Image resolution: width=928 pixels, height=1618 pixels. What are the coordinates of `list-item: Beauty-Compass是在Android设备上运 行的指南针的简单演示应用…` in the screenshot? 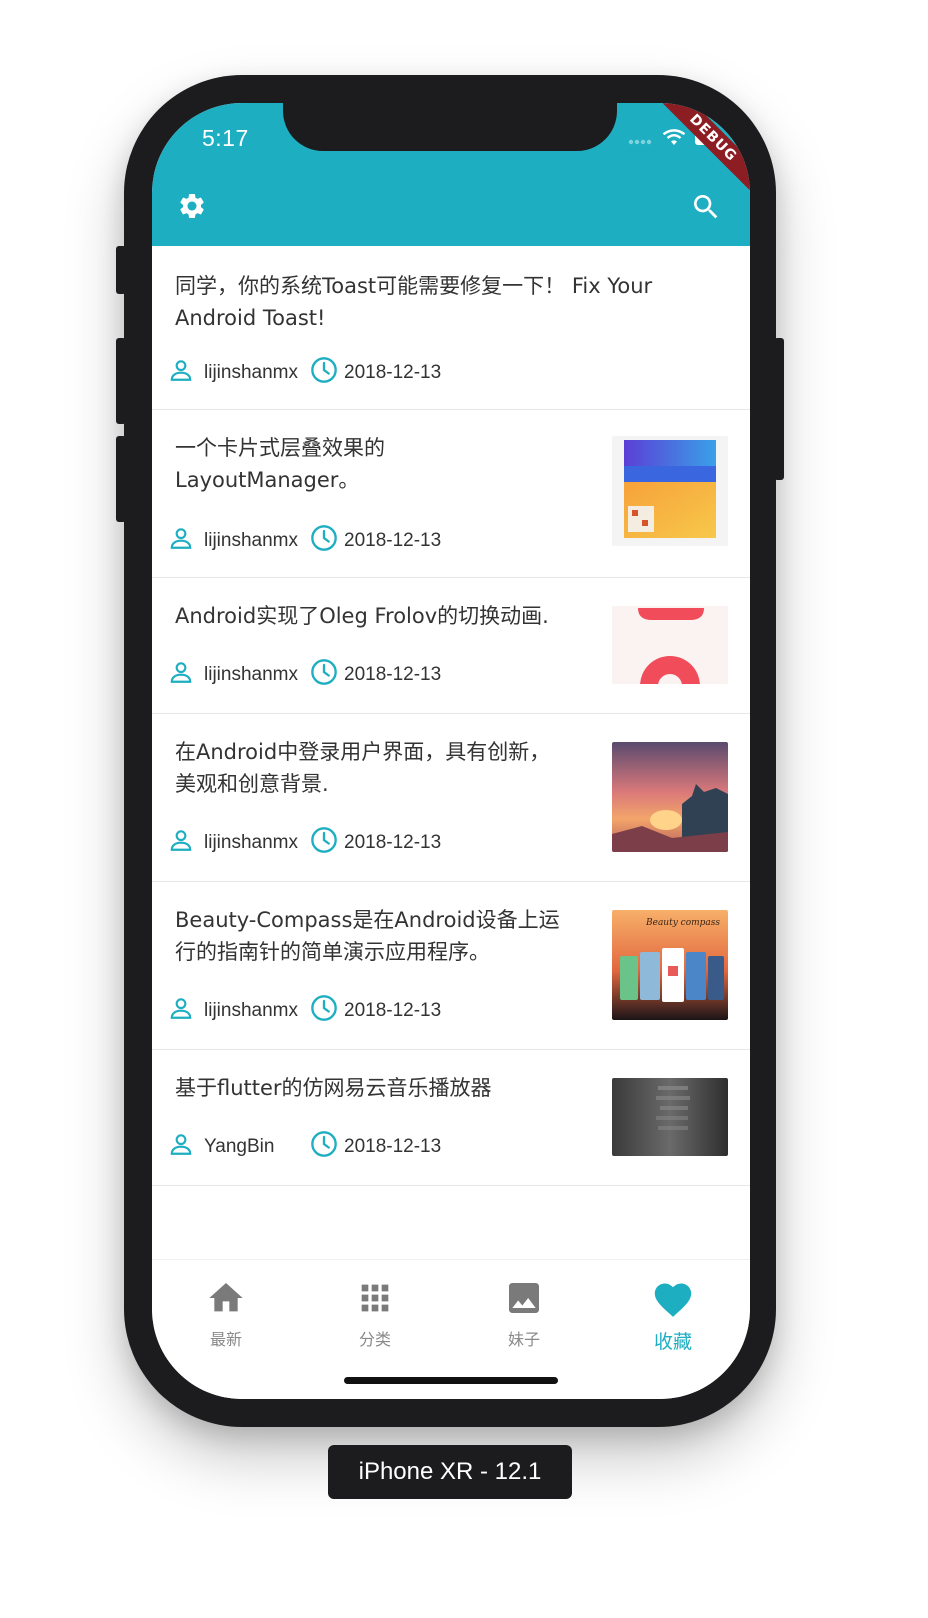 It's located at (451, 966).